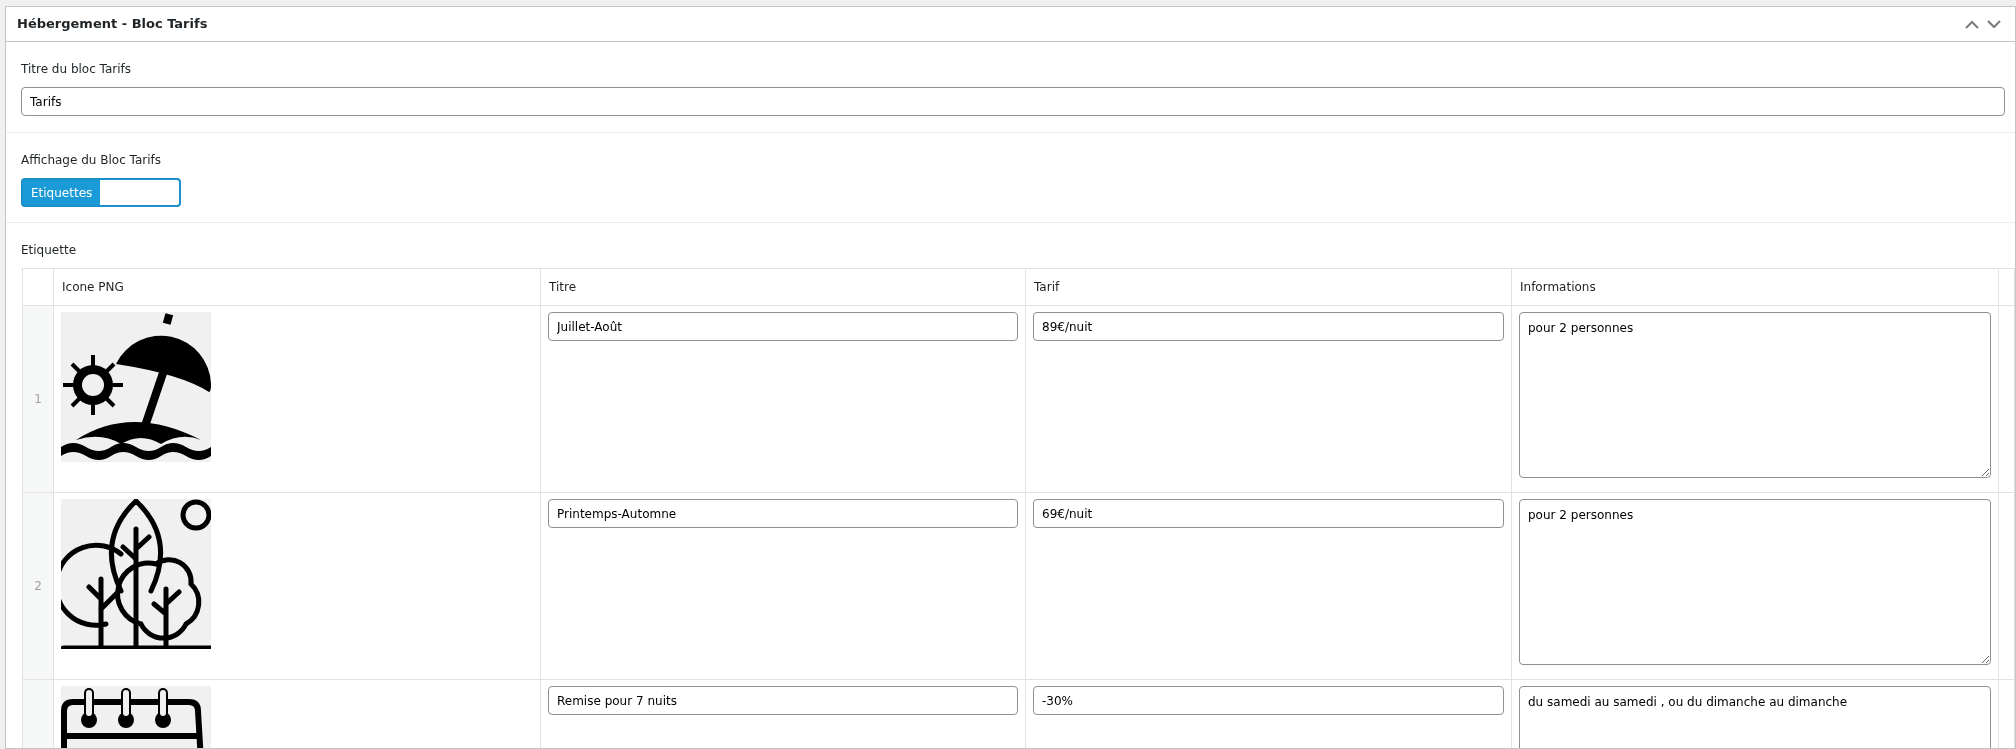 Image resolution: width=2016 pixels, height=749 pixels. What do you see at coordinates (112, 24) in the screenshot?
I see `panel-title: Hébergement - Bloc Tarifs` at bounding box center [112, 24].